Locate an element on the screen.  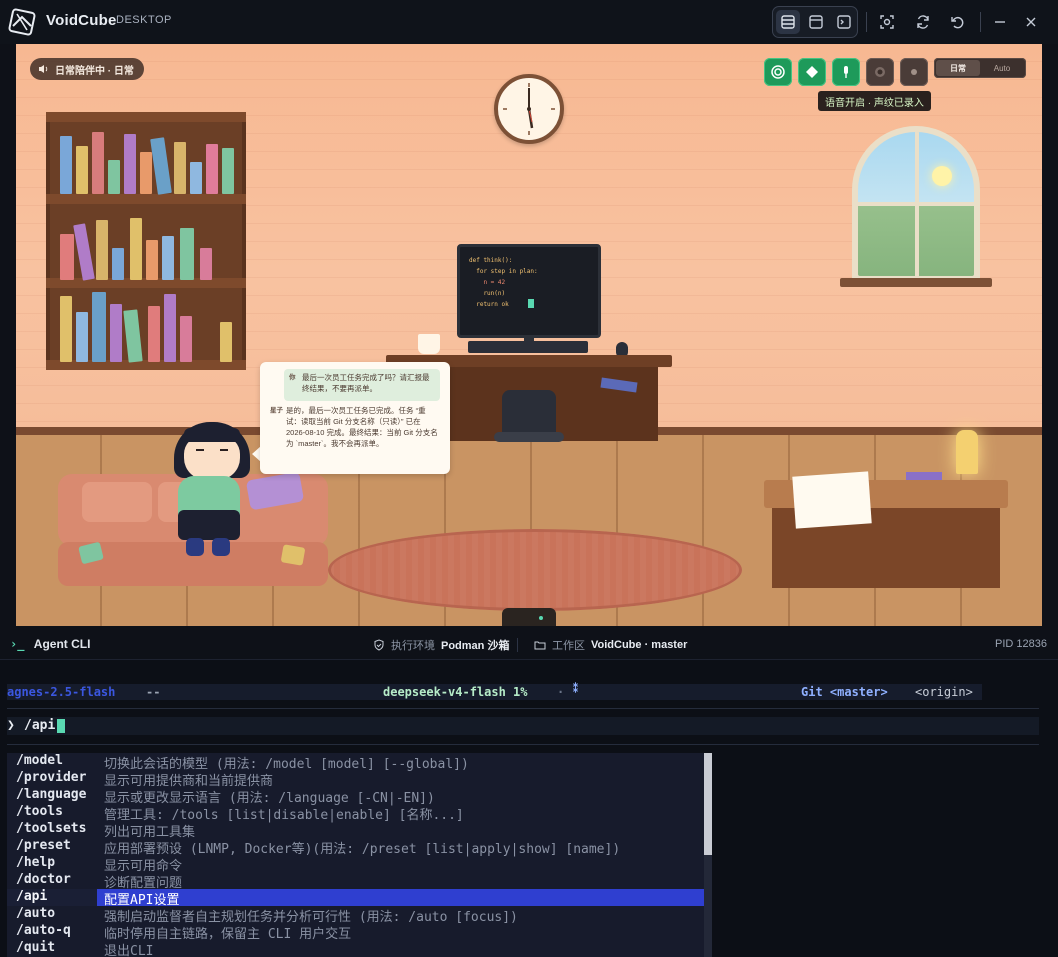
command-suggestion-item: /api 配置API设置 is located at coordinates (355, 898).